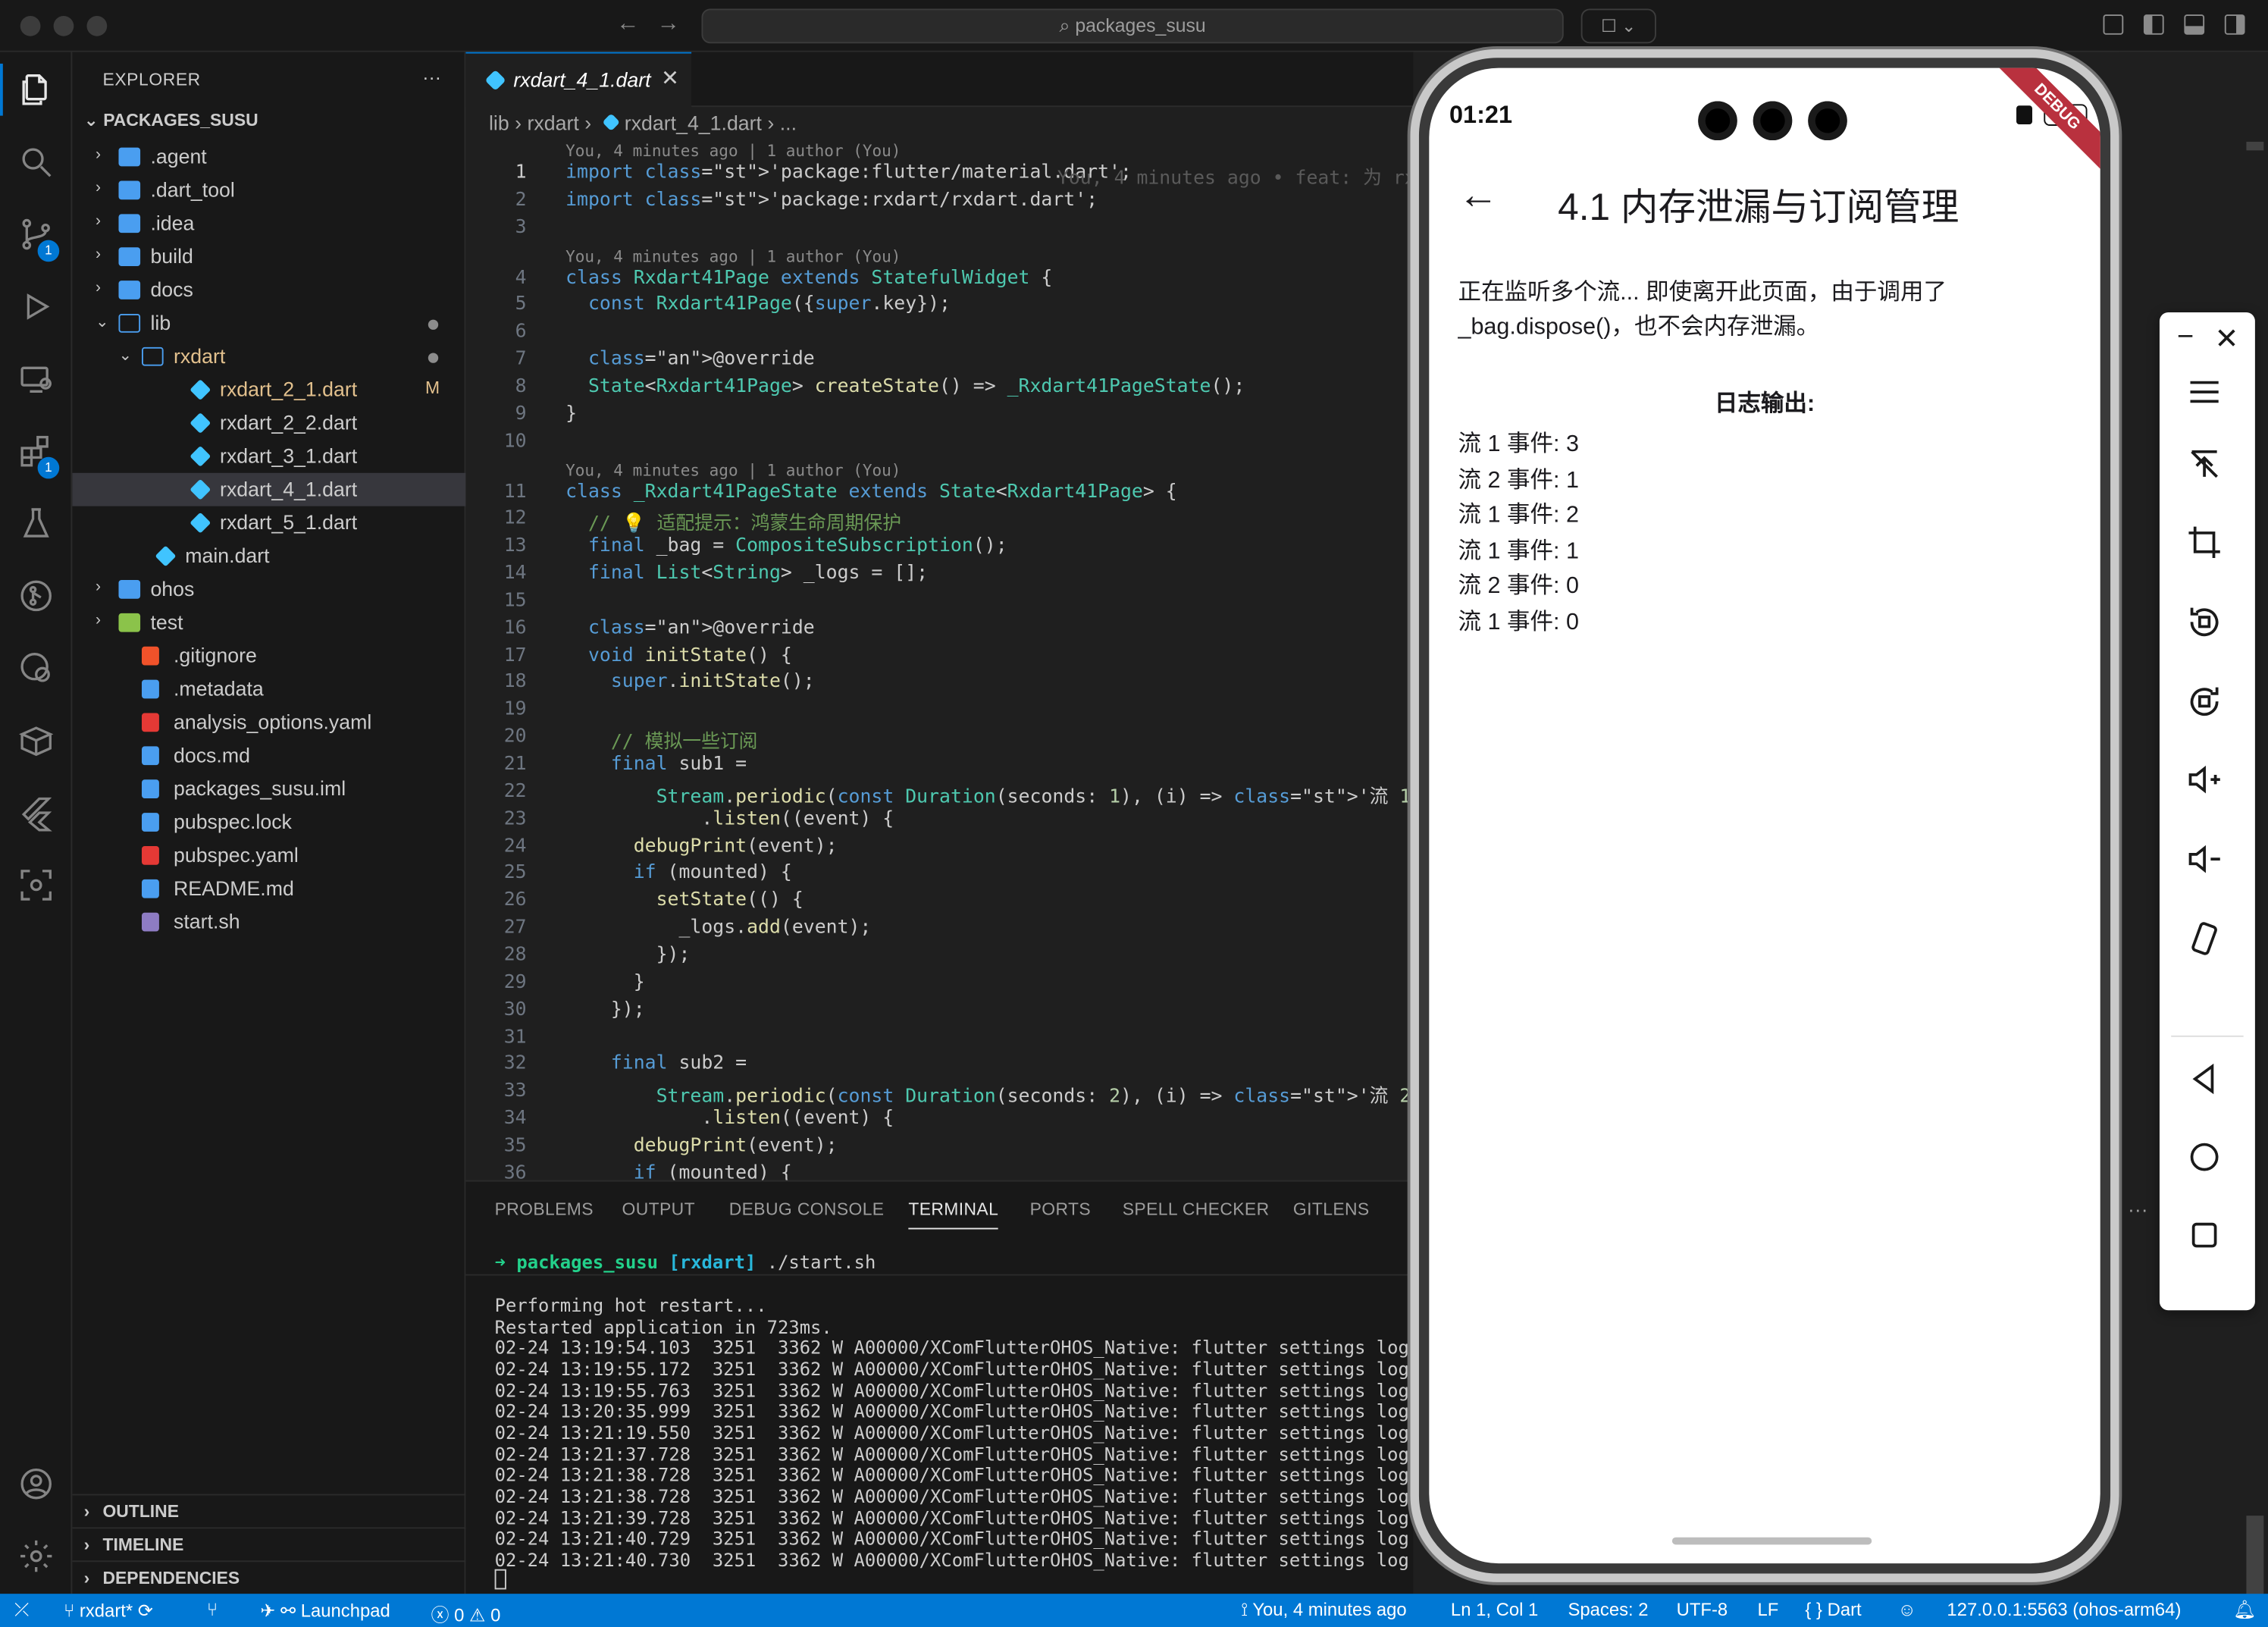 The width and height of the screenshot is (2268, 1627). Describe the element at coordinates (2204, 465) in the screenshot. I see `pin-top-button` at that location.